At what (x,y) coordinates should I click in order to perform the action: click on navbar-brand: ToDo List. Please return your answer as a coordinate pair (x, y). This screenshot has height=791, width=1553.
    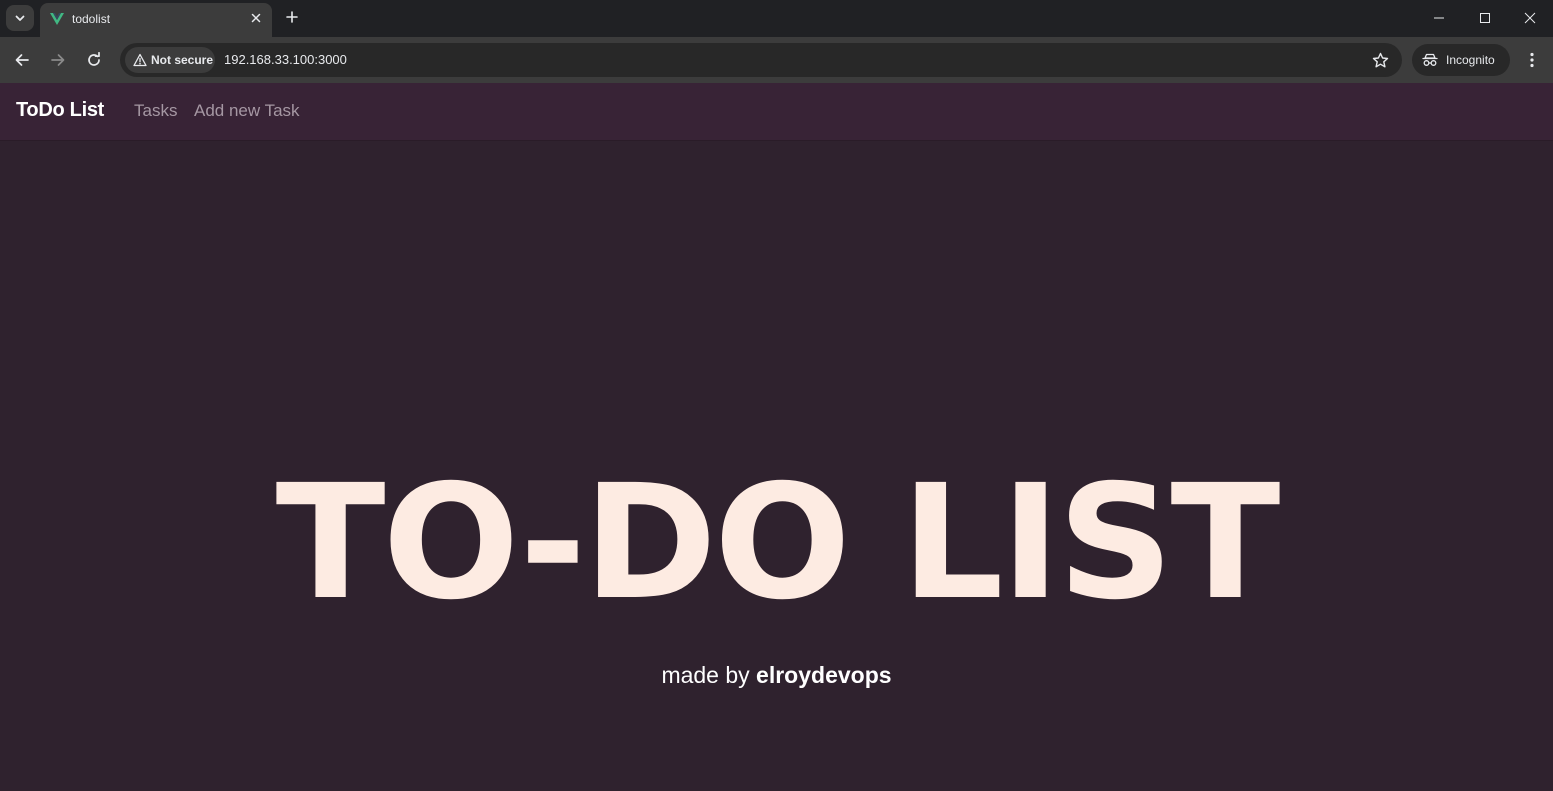
    Looking at the image, I should click on (60, 110).